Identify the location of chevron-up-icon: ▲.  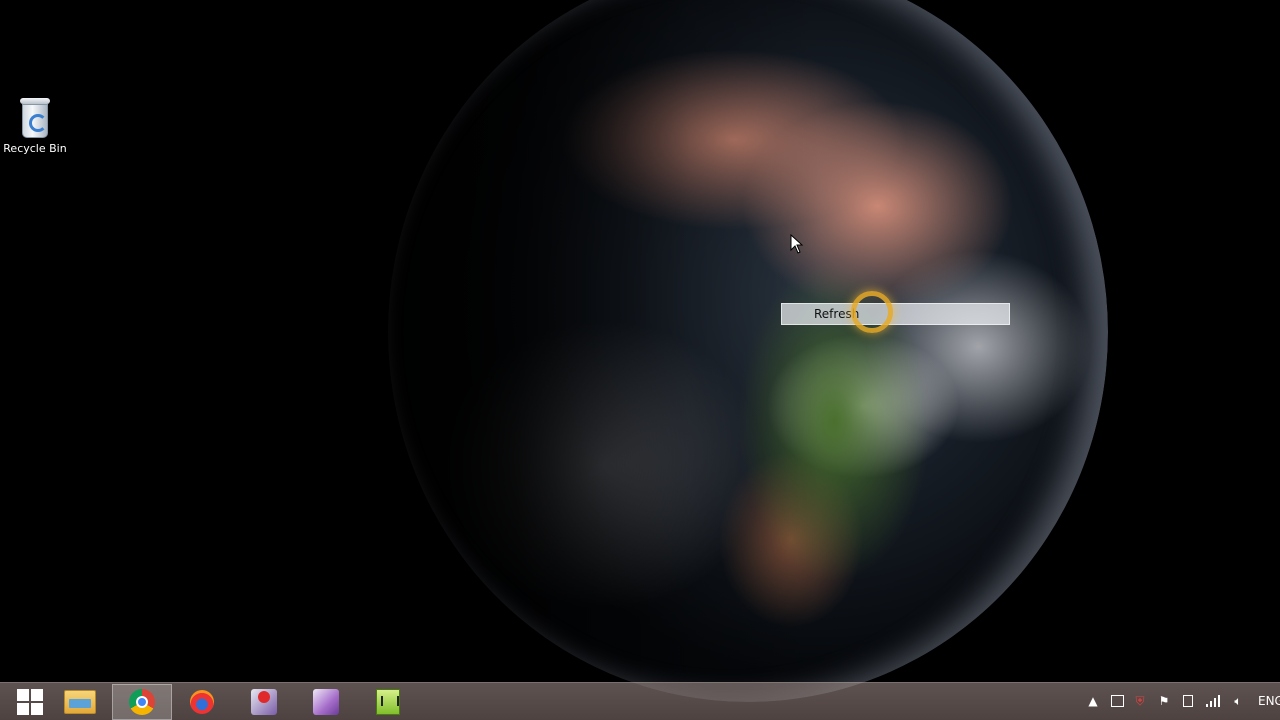
(1093, 701).